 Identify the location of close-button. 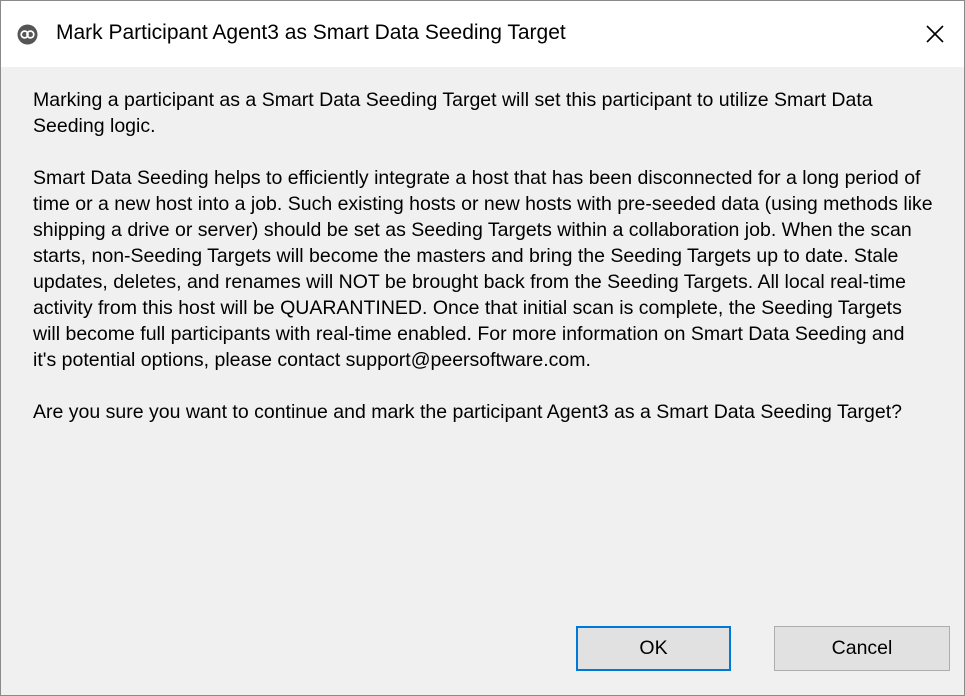
(935, 34).